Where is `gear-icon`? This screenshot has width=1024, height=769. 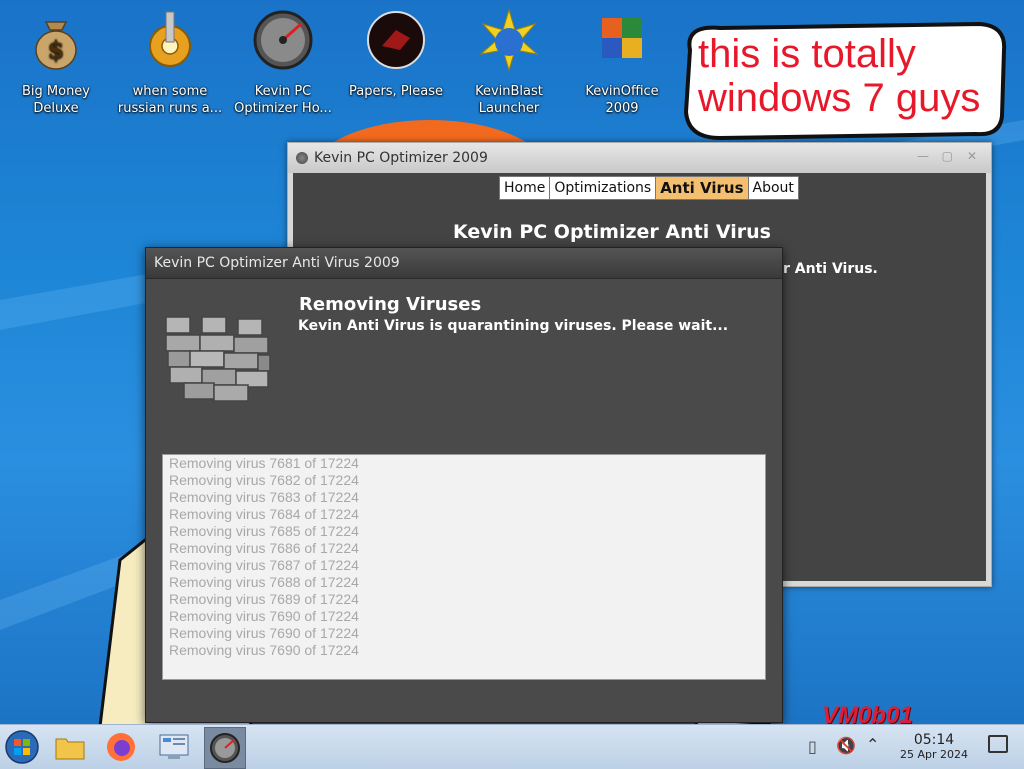 gear-icon is located at coordinates (170, 39).